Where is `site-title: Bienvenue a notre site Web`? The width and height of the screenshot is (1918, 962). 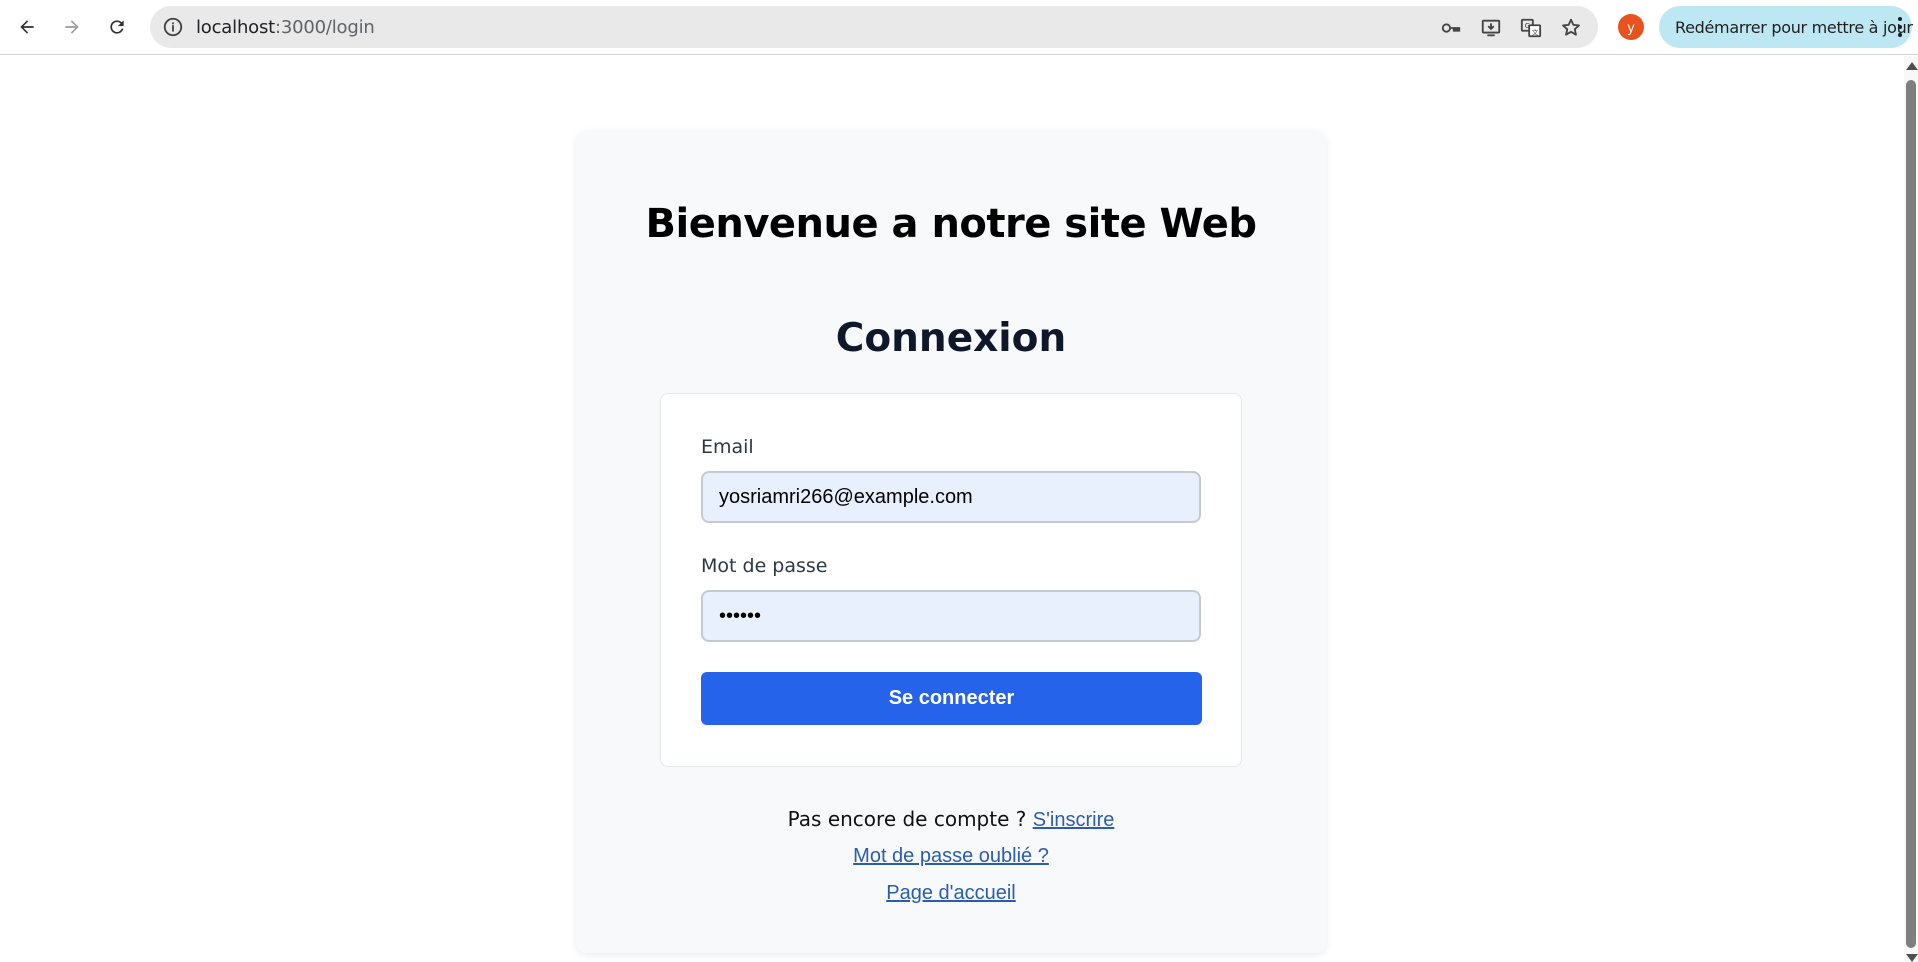
site-title: Bienvenue a notre site Web is located at coordinates (951, 224).